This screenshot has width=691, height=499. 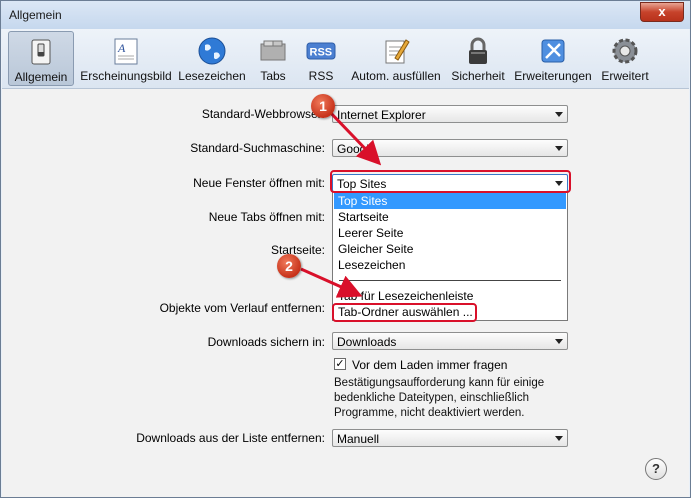 I want to click on downloads-remove-label: Downloads aus der Liste entfernen:, so click(x=230, y=438).